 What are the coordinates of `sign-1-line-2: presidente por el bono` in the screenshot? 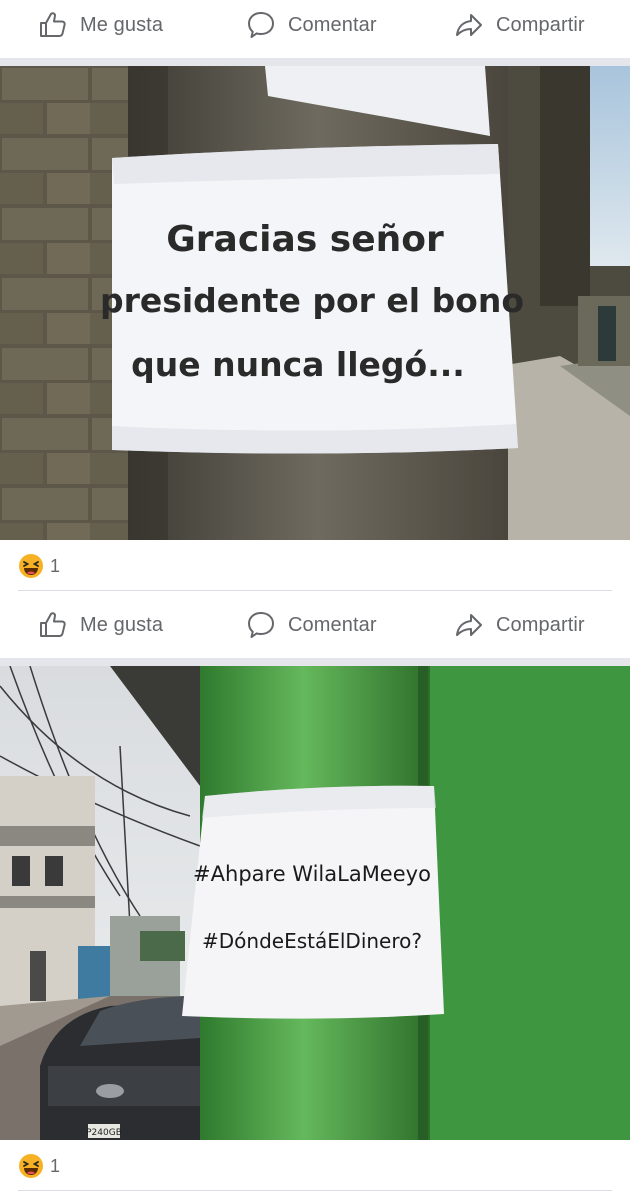 It's located at (312, 300).